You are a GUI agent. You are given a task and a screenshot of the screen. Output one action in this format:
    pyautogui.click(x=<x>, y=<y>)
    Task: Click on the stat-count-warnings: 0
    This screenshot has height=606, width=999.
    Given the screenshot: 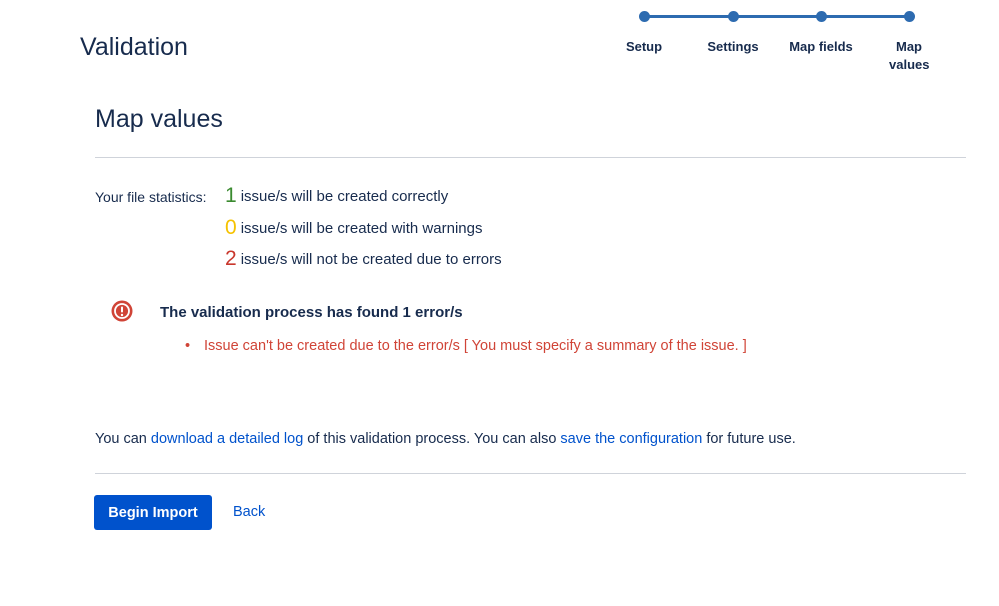 What is the action you would take?
    pyautogui.click(x=231, y=227)
    